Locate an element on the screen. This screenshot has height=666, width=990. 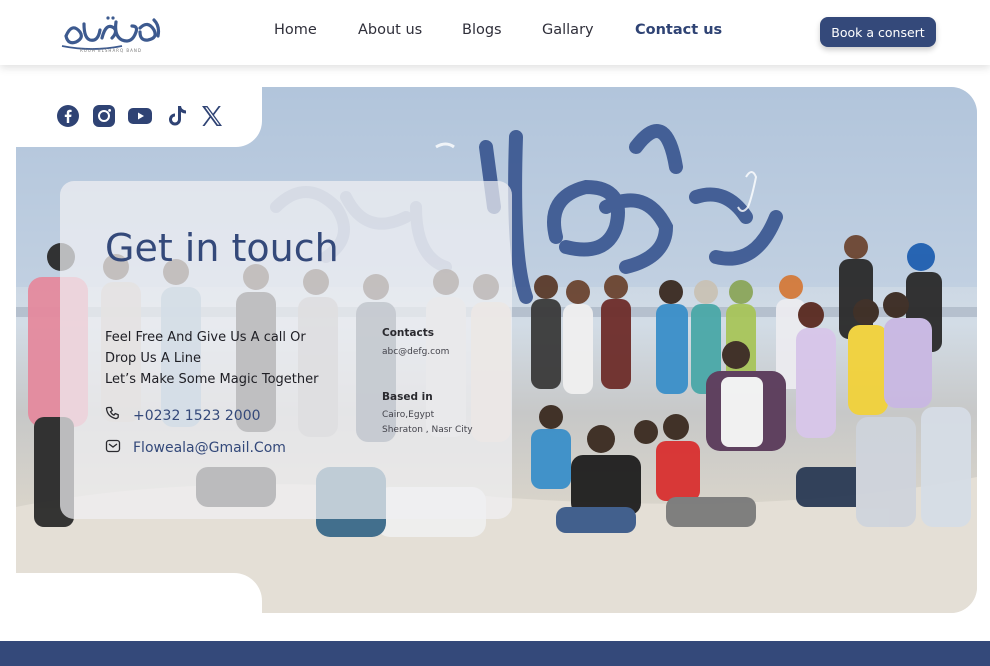
book-concert-button: Book a consert is located at coordinates (878, 32).